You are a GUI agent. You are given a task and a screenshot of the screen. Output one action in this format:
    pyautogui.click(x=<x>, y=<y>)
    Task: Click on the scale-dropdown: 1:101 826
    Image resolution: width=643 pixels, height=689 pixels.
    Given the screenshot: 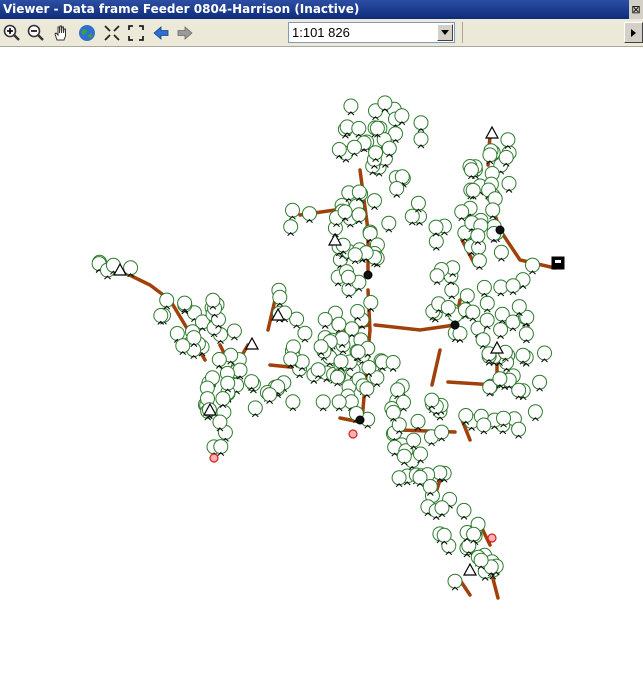 What is the action you would take?
    pyautogui.click(x=371, y=32)
    